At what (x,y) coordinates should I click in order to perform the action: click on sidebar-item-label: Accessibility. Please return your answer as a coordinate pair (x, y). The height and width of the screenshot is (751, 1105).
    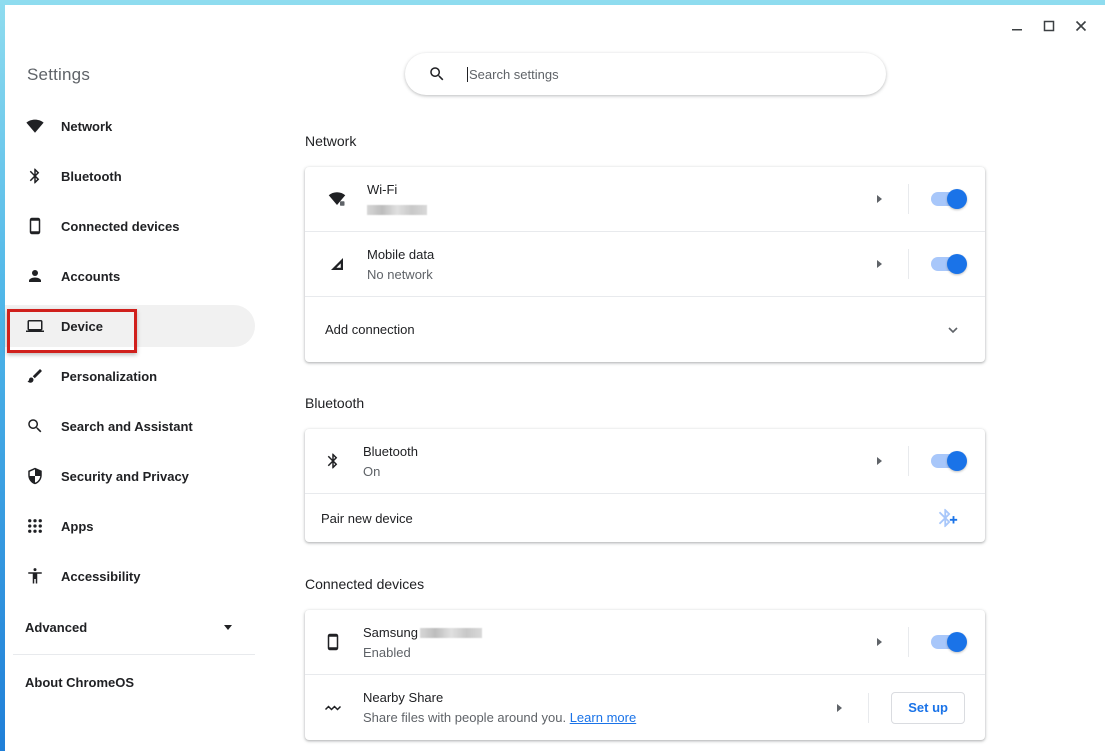
    Looking at the image, I should click on (101, 576).